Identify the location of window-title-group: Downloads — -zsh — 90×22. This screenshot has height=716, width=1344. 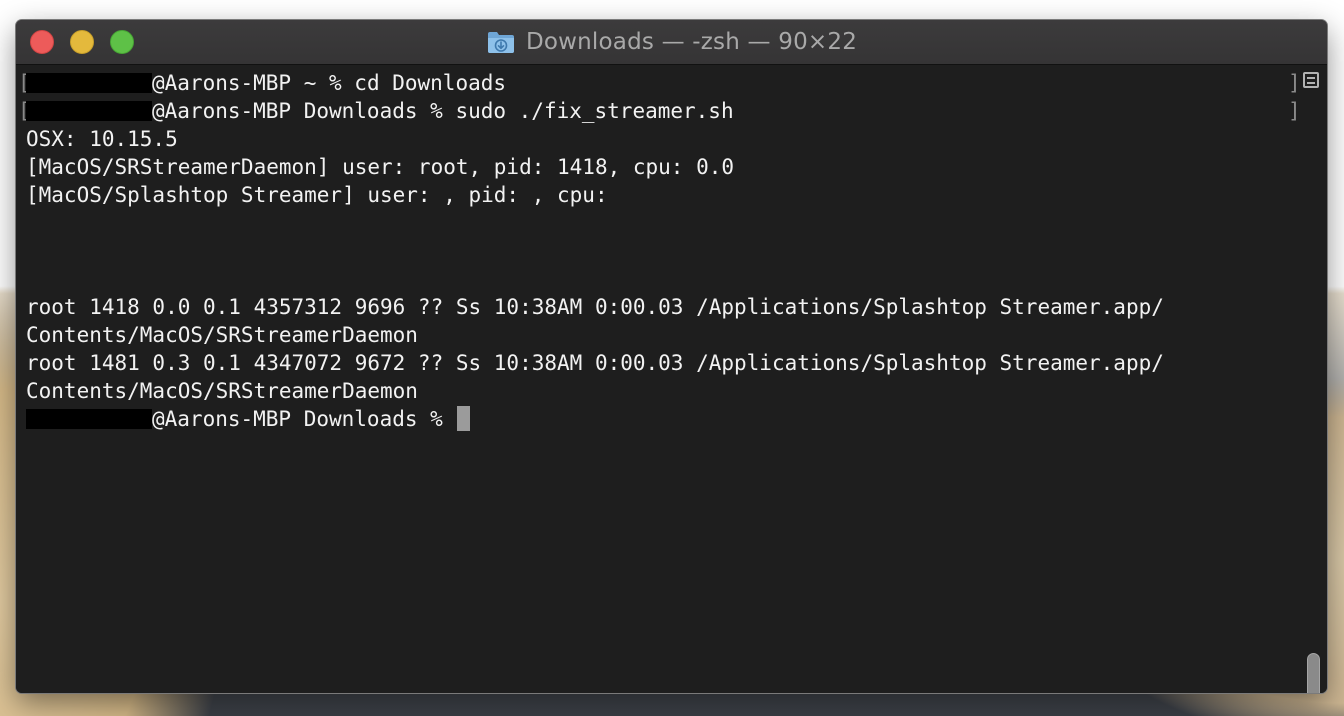
(671, 42).